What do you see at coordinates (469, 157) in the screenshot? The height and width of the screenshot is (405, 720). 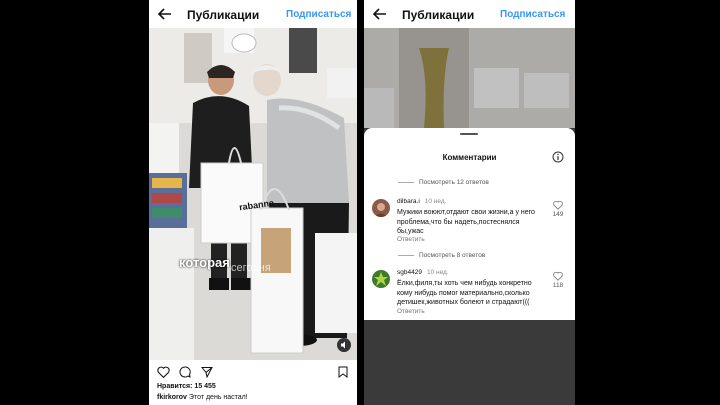 I see `comments-title: Комментарии` at bounding box center [469, 157].